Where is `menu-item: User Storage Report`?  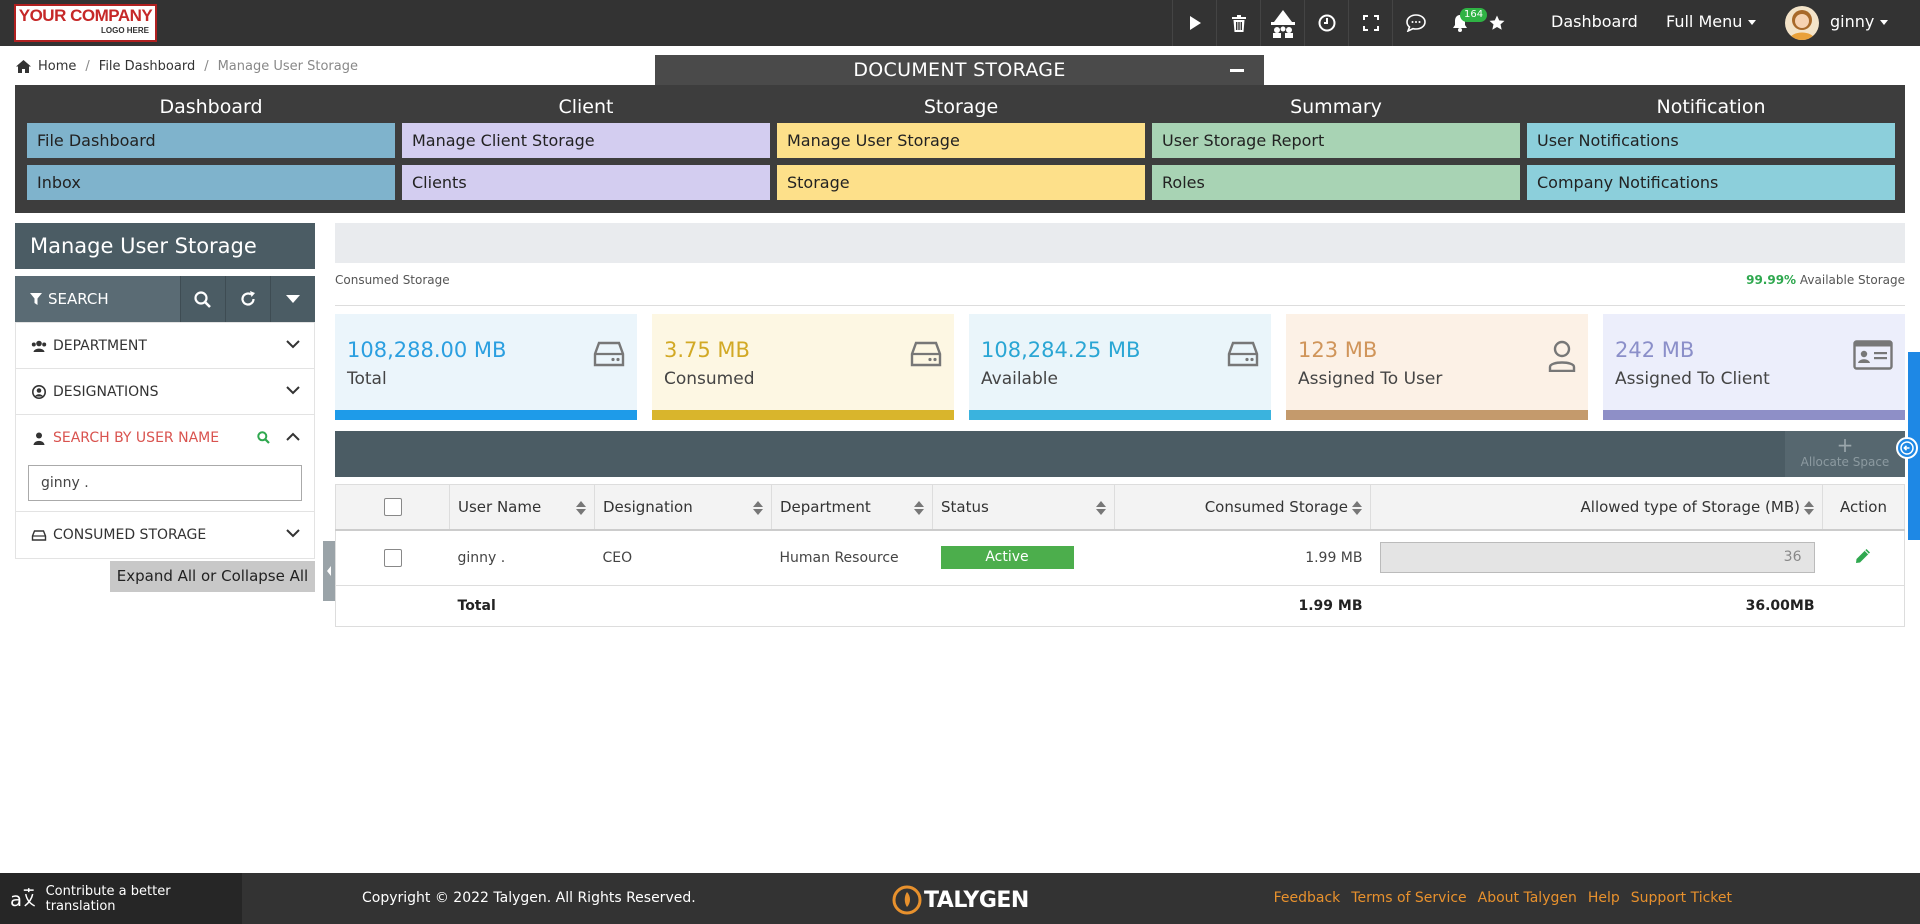
menu-item: User Storage Report is located at coordinates (1336, 140).